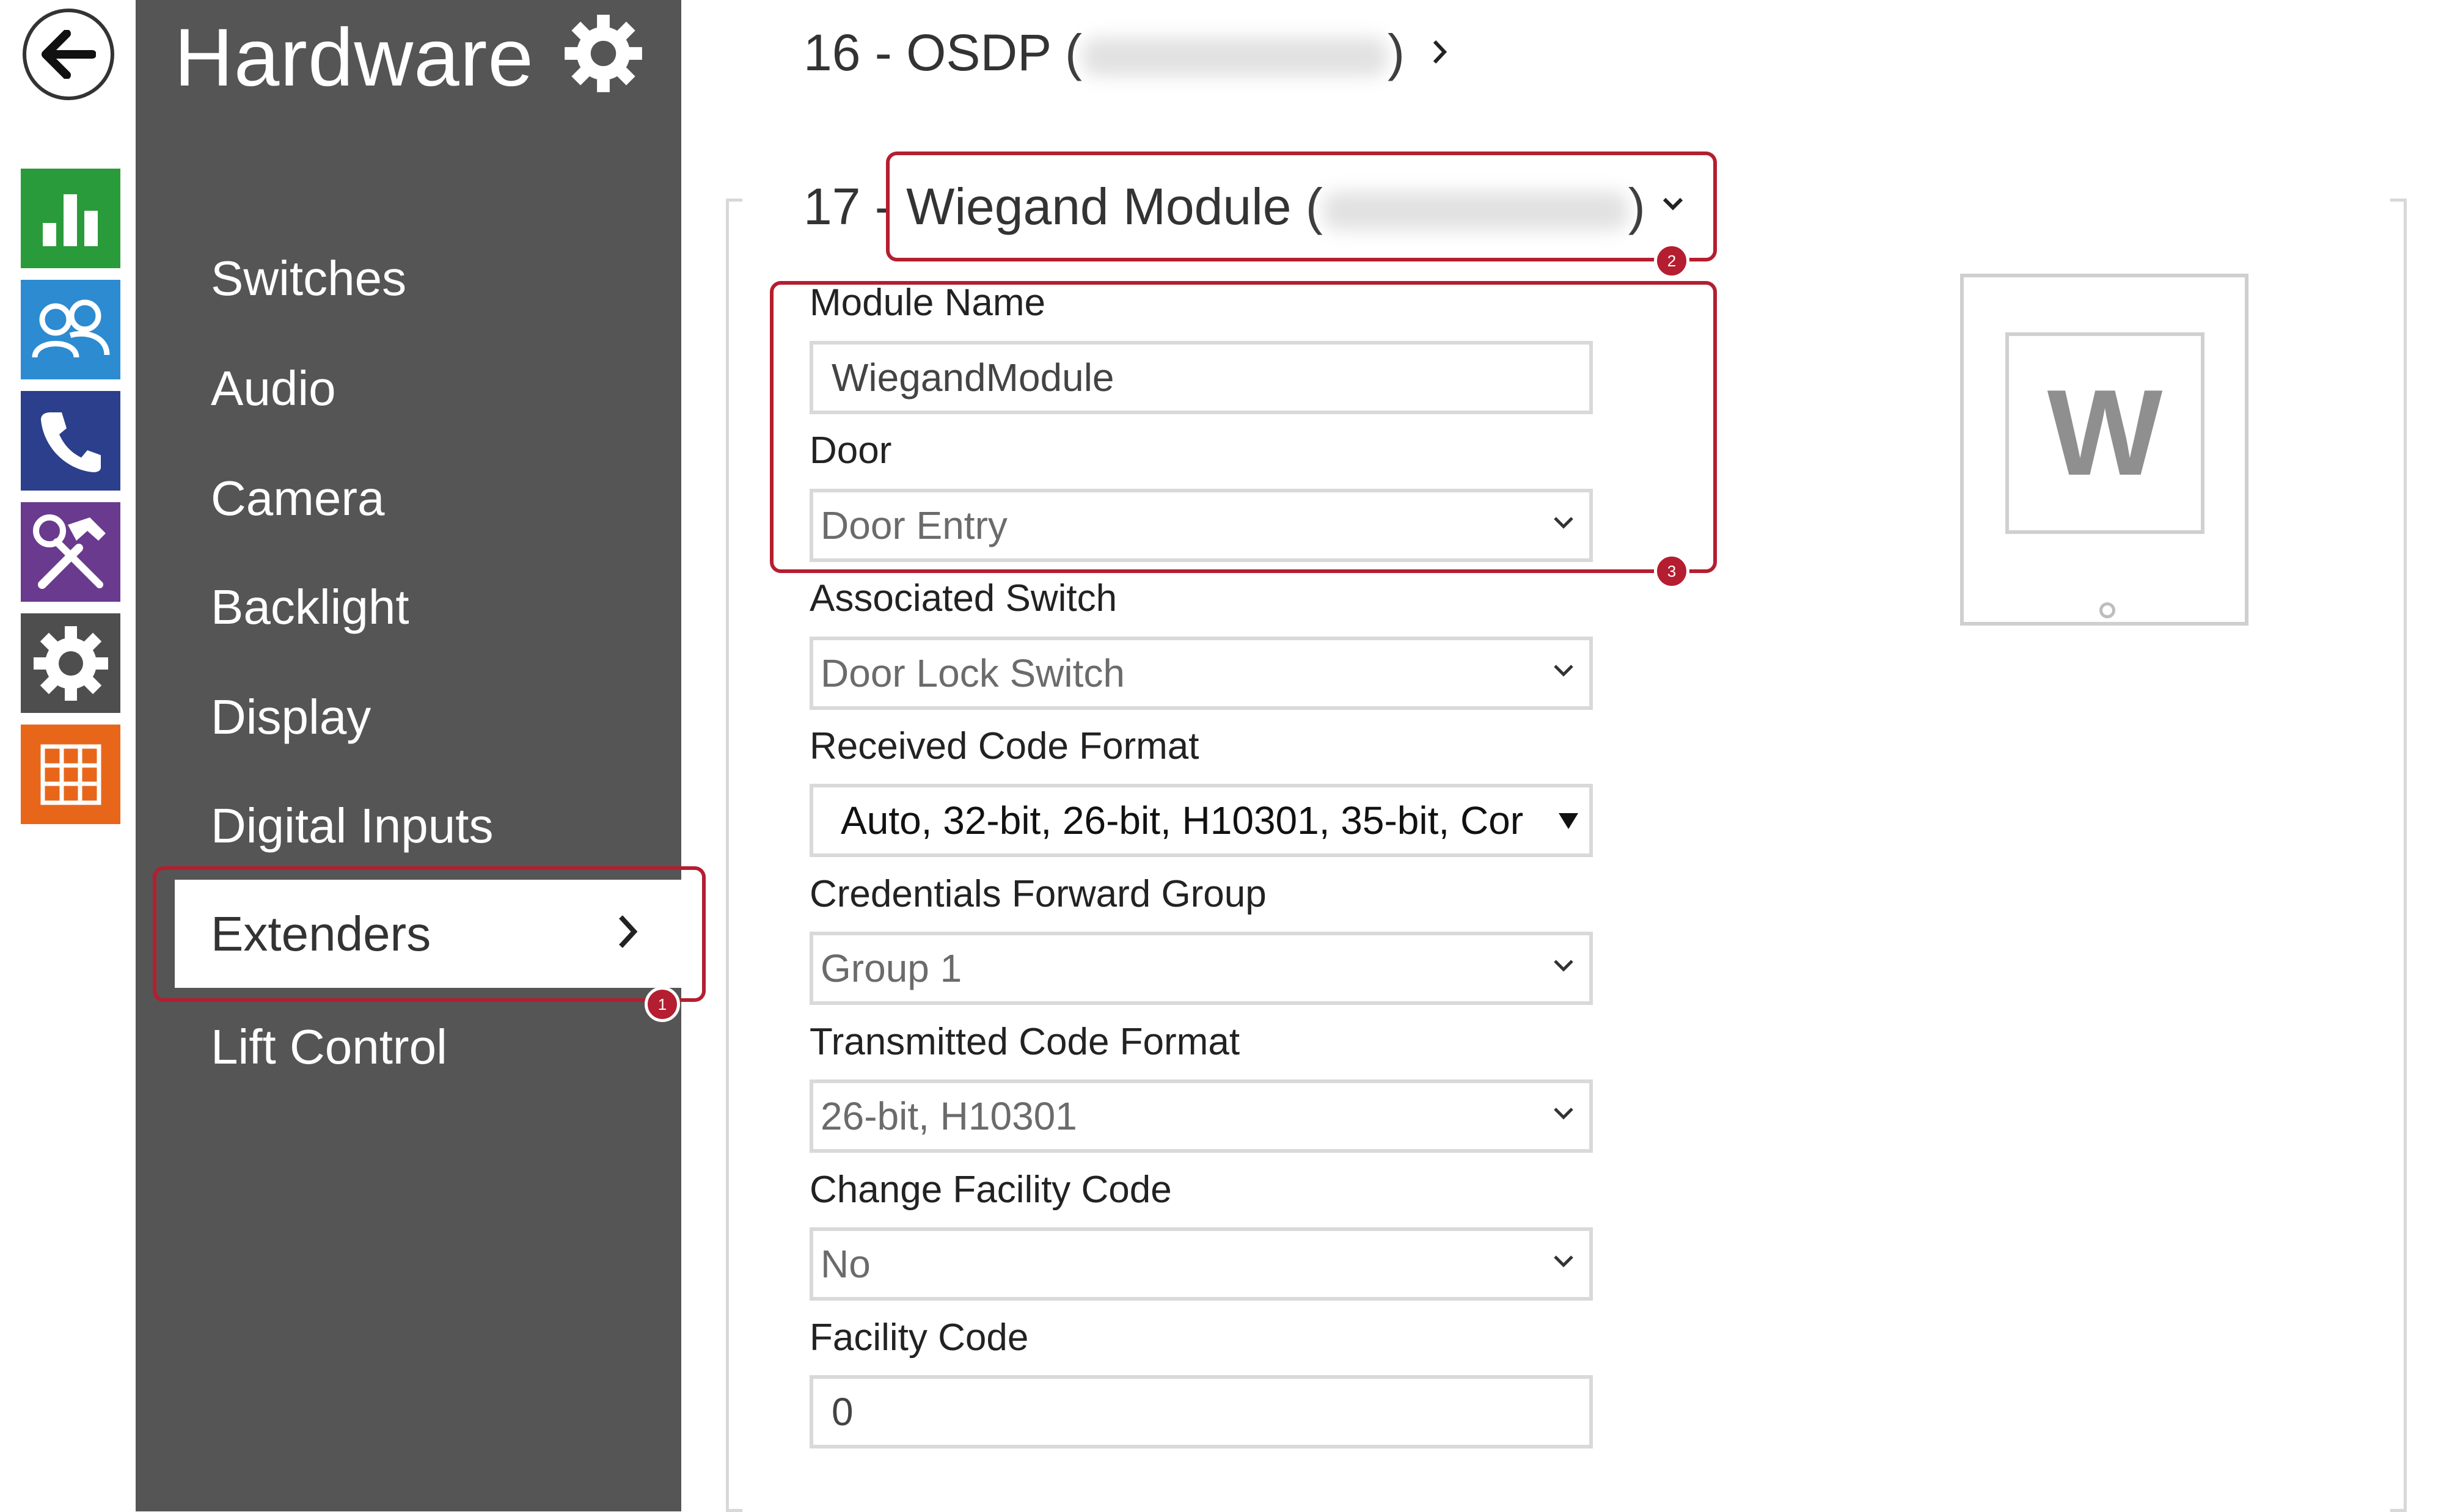  I want to click on panel-border-right, so click(2398, 856).